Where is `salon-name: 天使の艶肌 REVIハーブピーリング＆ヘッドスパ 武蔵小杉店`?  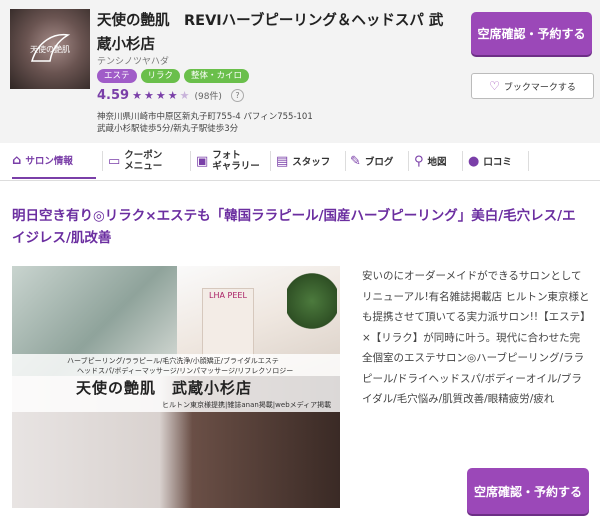
salon-name: 天使の艶肌 REVIハーブピーリング＆ヘッドスパ 武蔵小杉店 is located at coordinates (270, 33).